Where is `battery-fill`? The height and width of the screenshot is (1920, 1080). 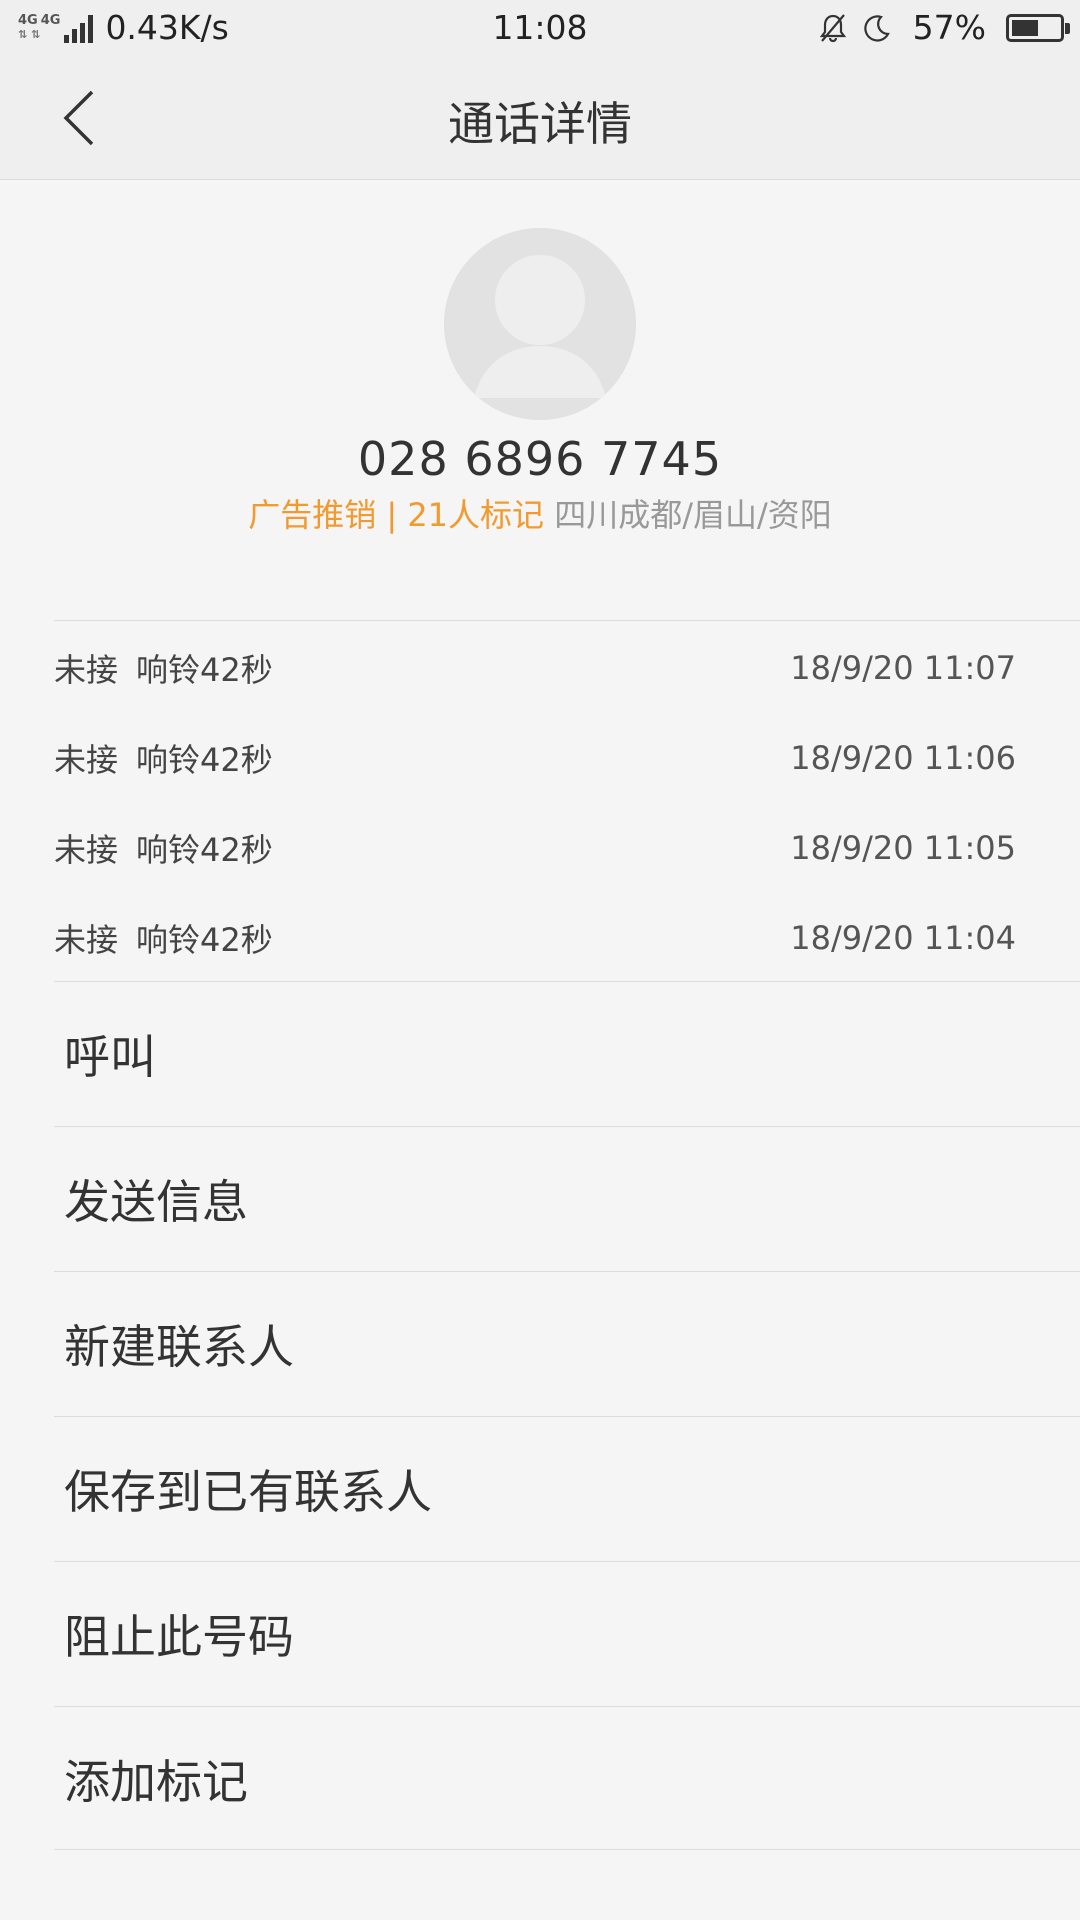 battery-fill is located at coordinates (1025, 27).